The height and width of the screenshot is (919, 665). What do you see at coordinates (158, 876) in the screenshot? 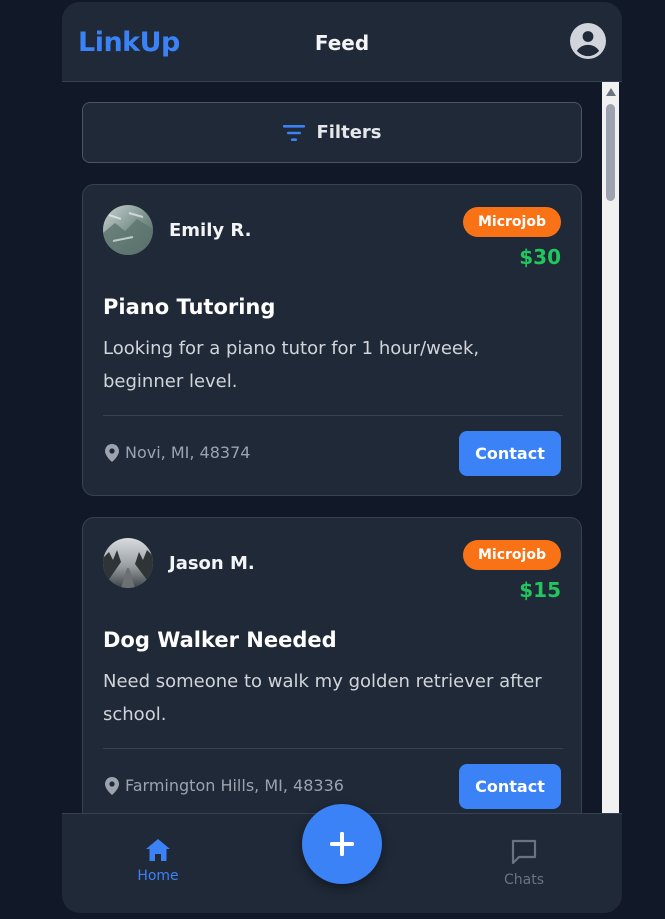
I see `nav-home-label: Home` at bounding box center [158, 876].